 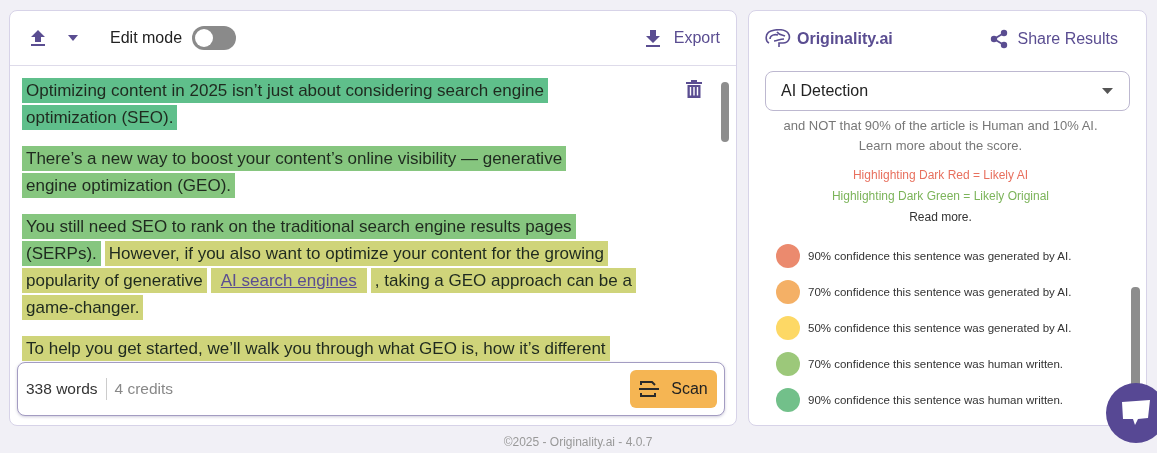 What do you see at coordinates (940, 175) in the screenshot?
I see `score-note: Highlighting Dark Red = Likely AI` at bounding box center [940, 175].